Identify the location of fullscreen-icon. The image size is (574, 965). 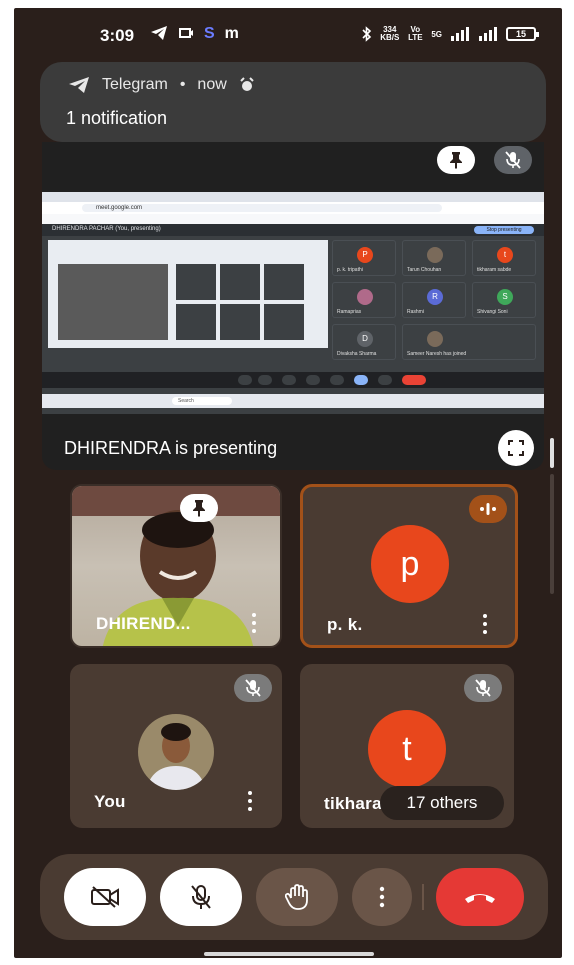
(516, 448).